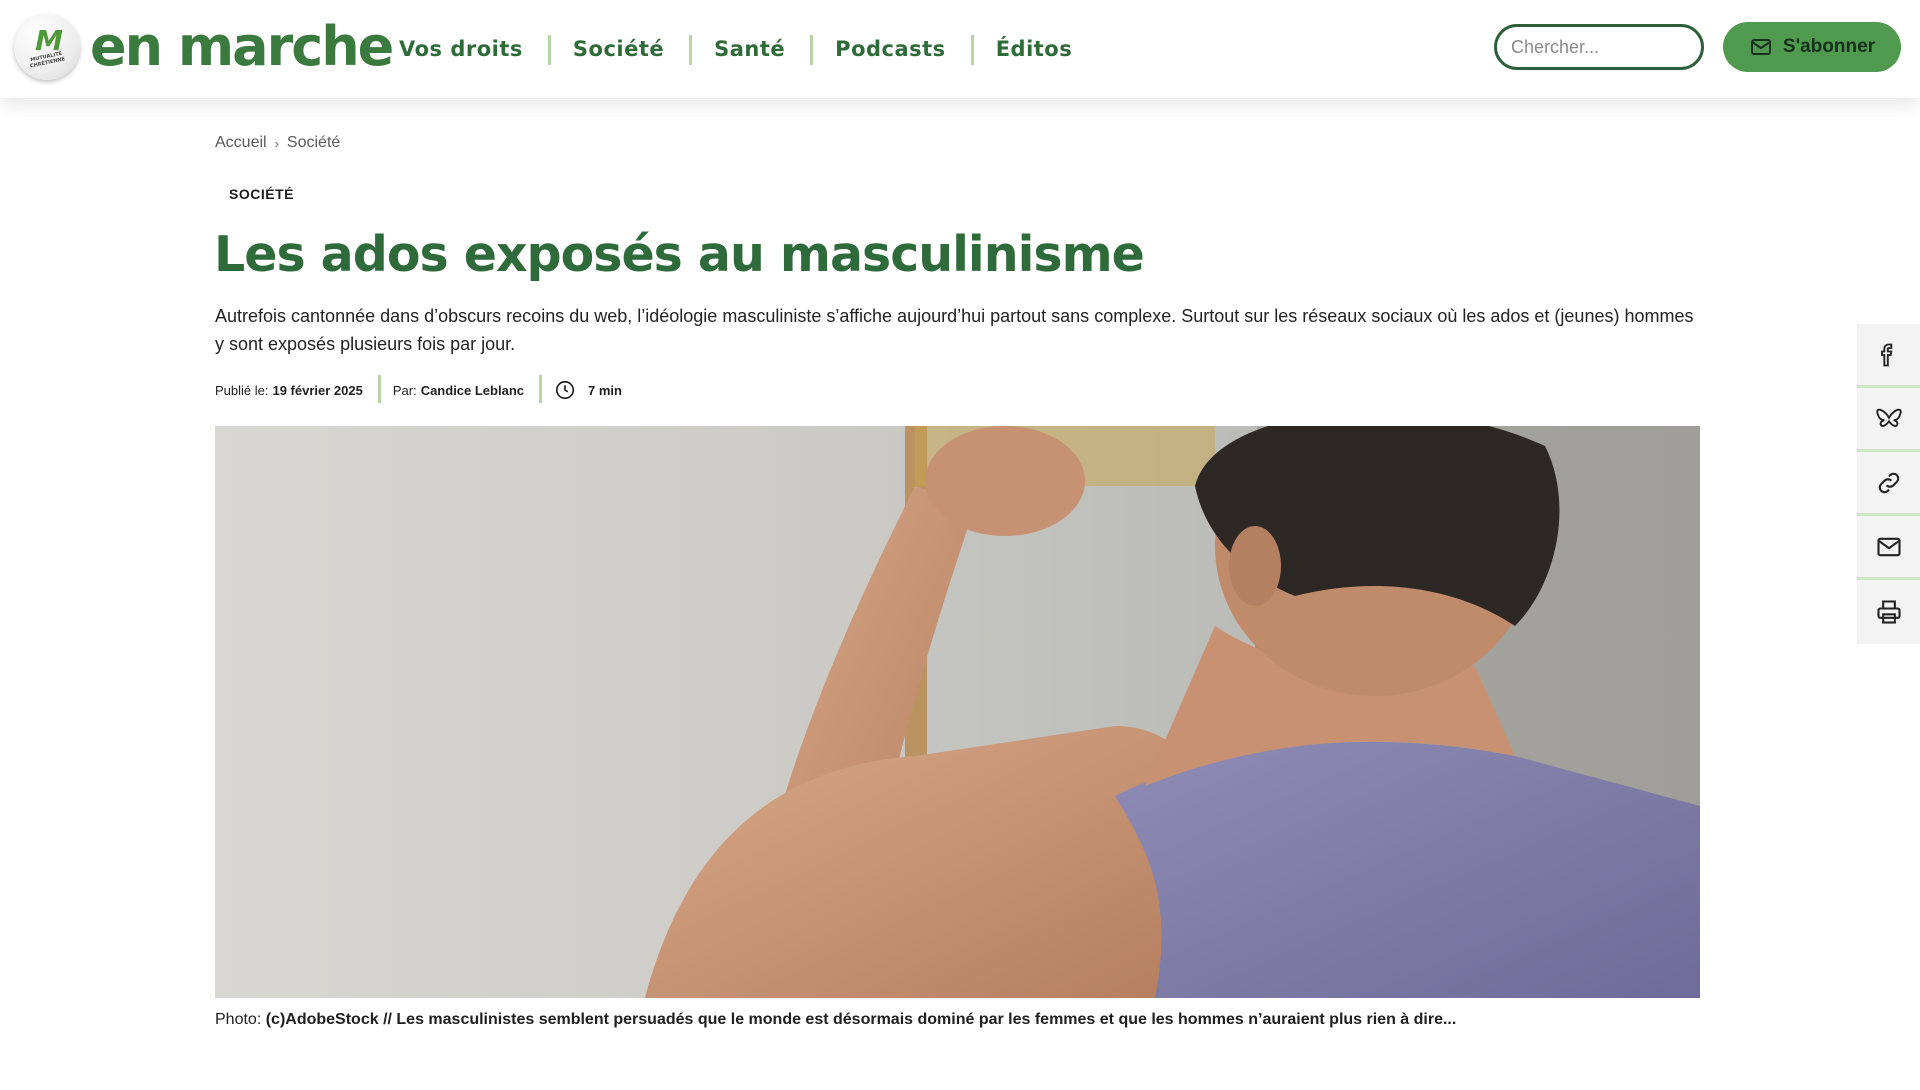  I want to click on nav-item-societe: Société, so click(618, 50).